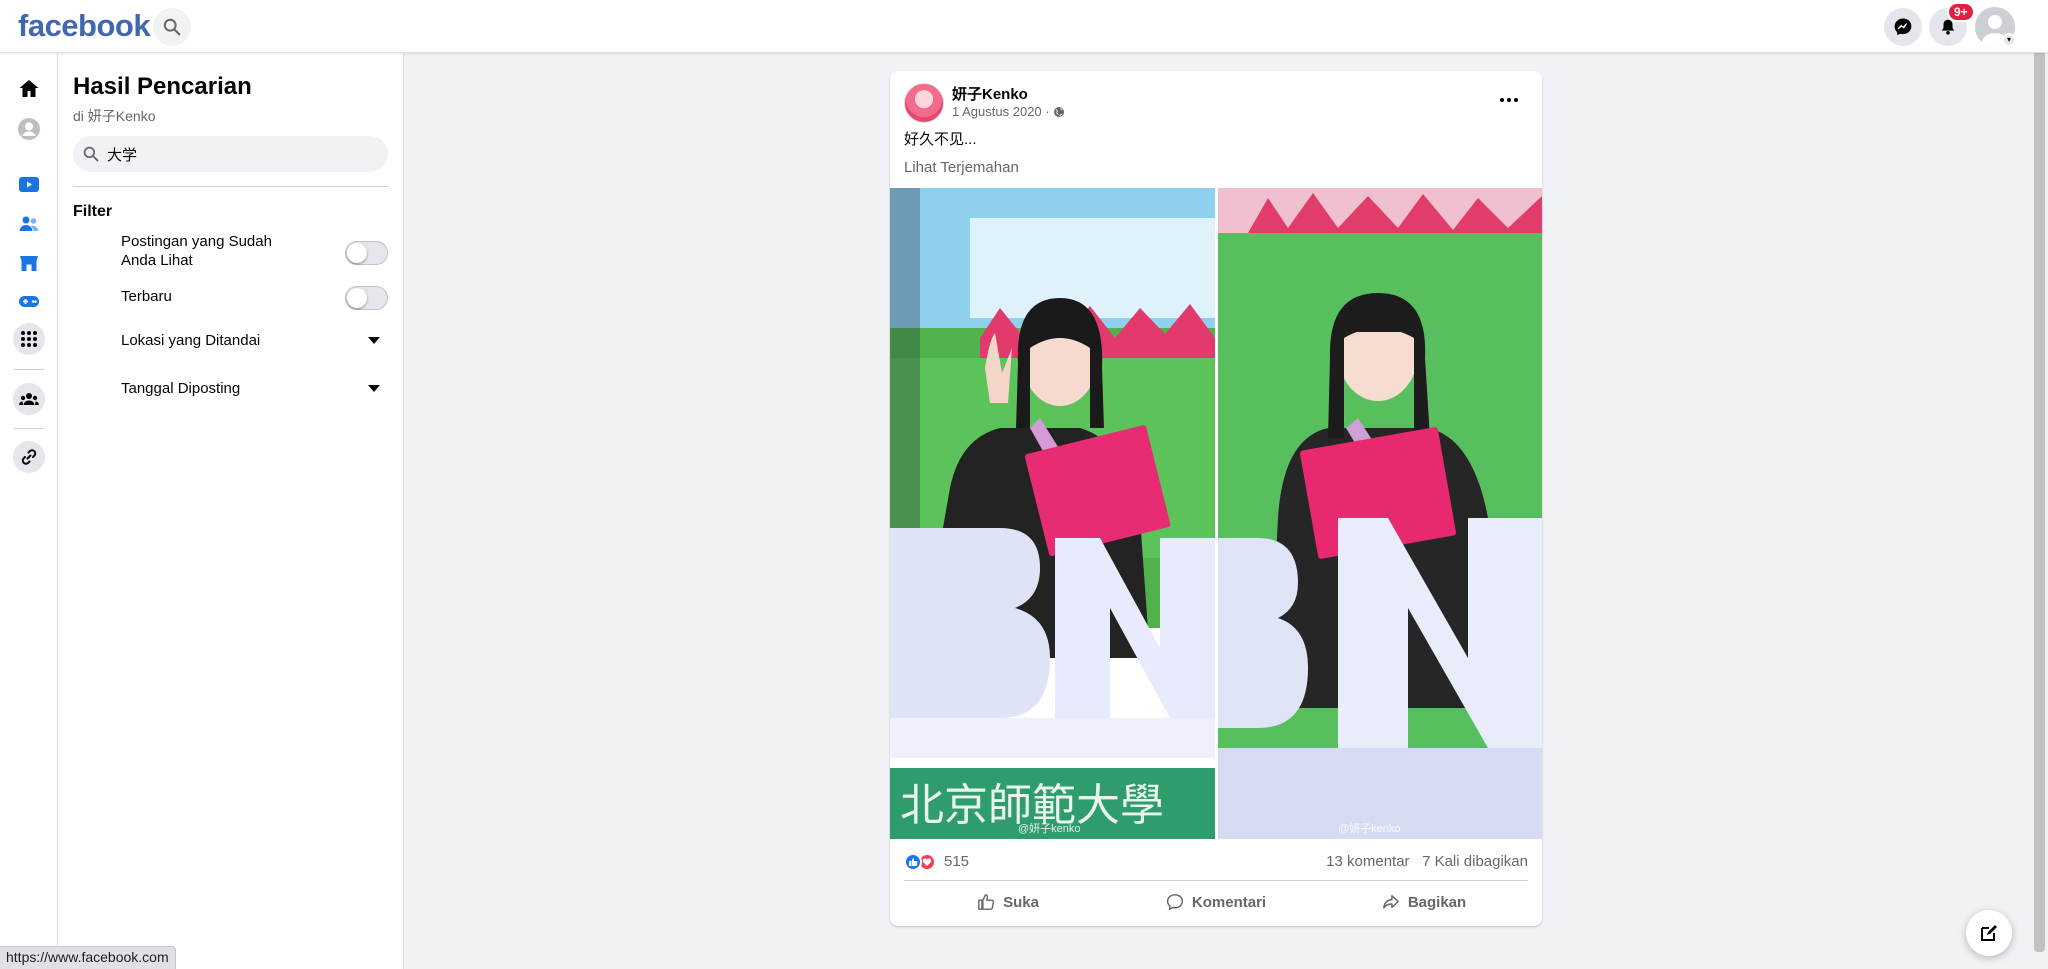 This screenshot has width=2048, height=969. Describe the element at coordinates (29, 129) in the screenshot. I see `profile-icon` at that location.